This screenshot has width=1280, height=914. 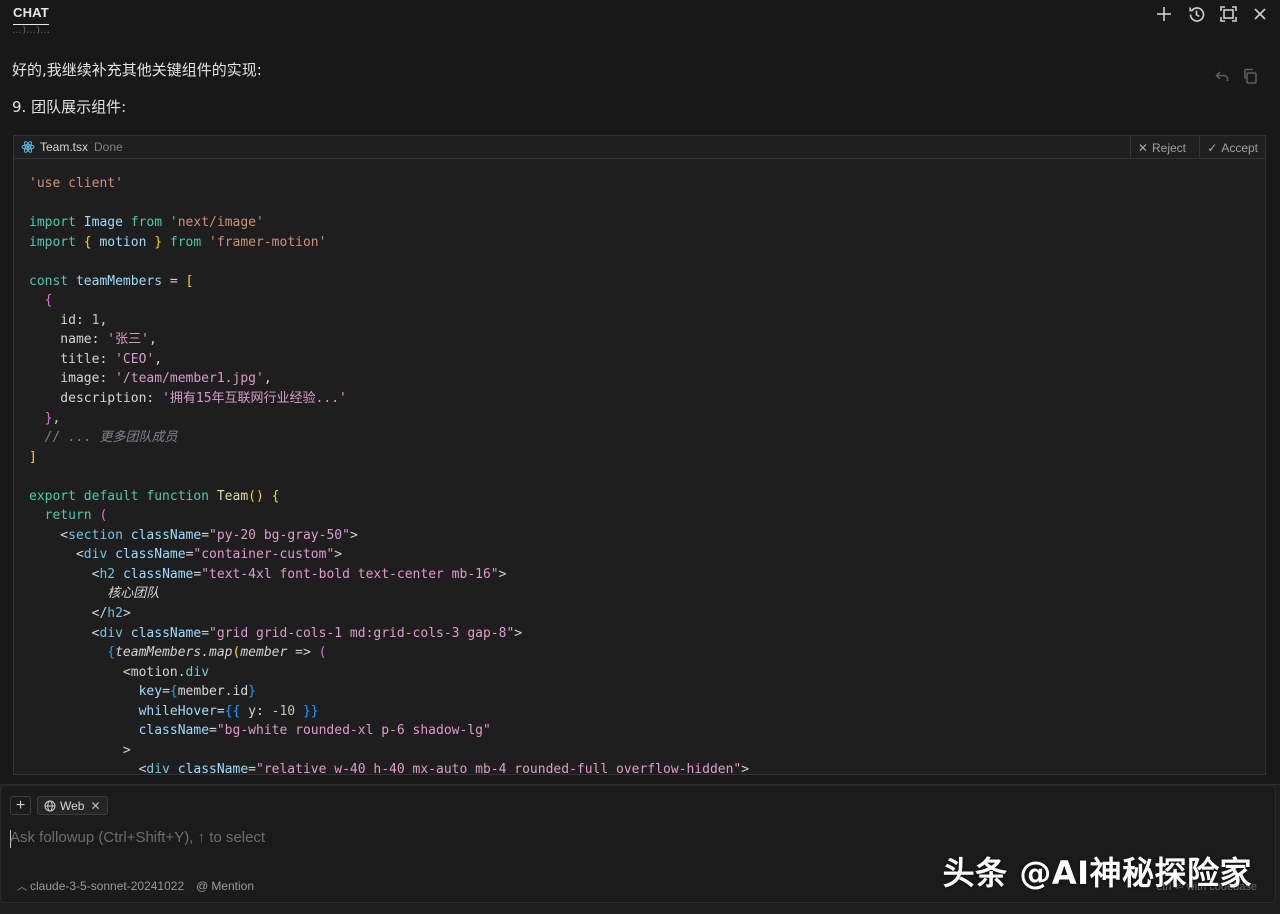 What do you see at coordinates (1196, 14) in the screenshot?
I see `history-icon` at bounding box center [1196, 14].